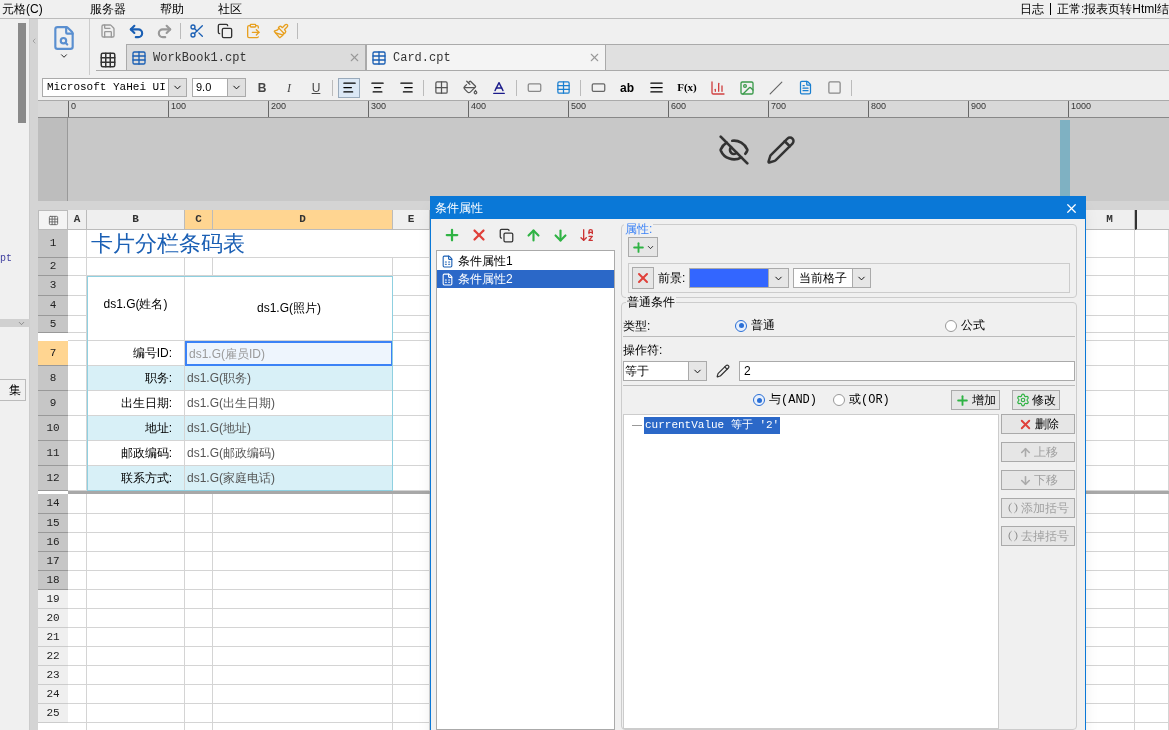 The image size is (1169, 730). I want to click on condition-item: 条件属性1, so click(525, 261).